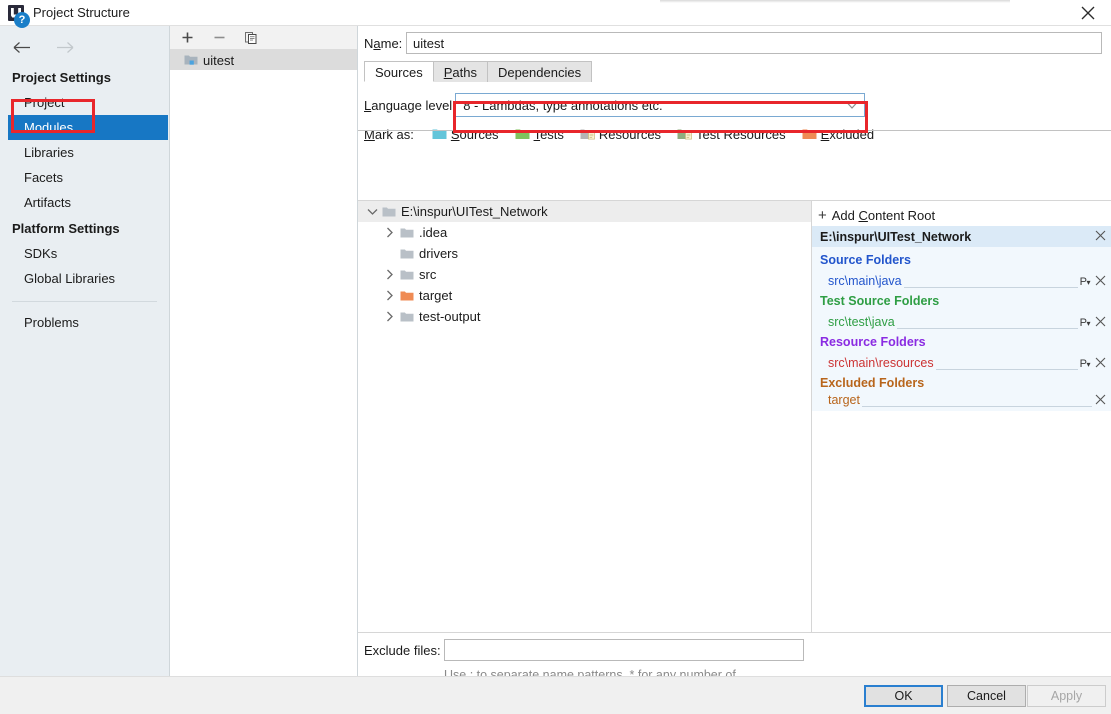 The image size is (1111, 714). I want to click on content-root-header: E:\inspur\UITest_Network, so click(961, 236).